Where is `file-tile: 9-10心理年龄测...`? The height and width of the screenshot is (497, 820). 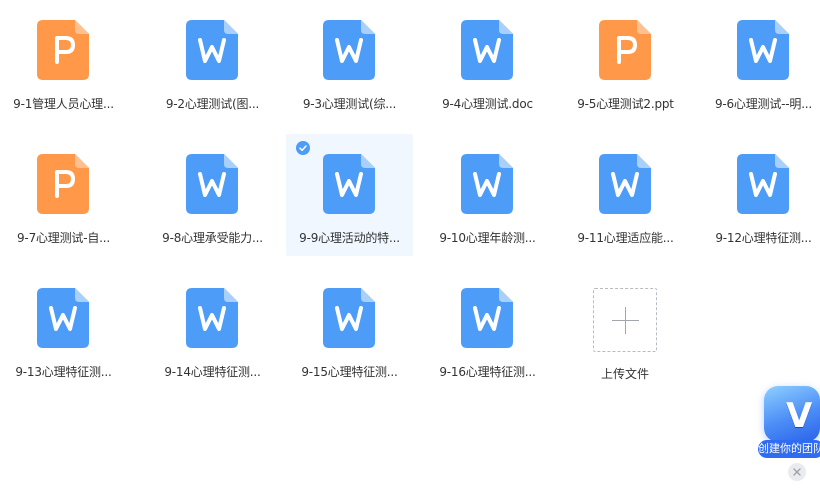
file-tile: 9-10心理年龄测... is located at coordinates (487, 195).